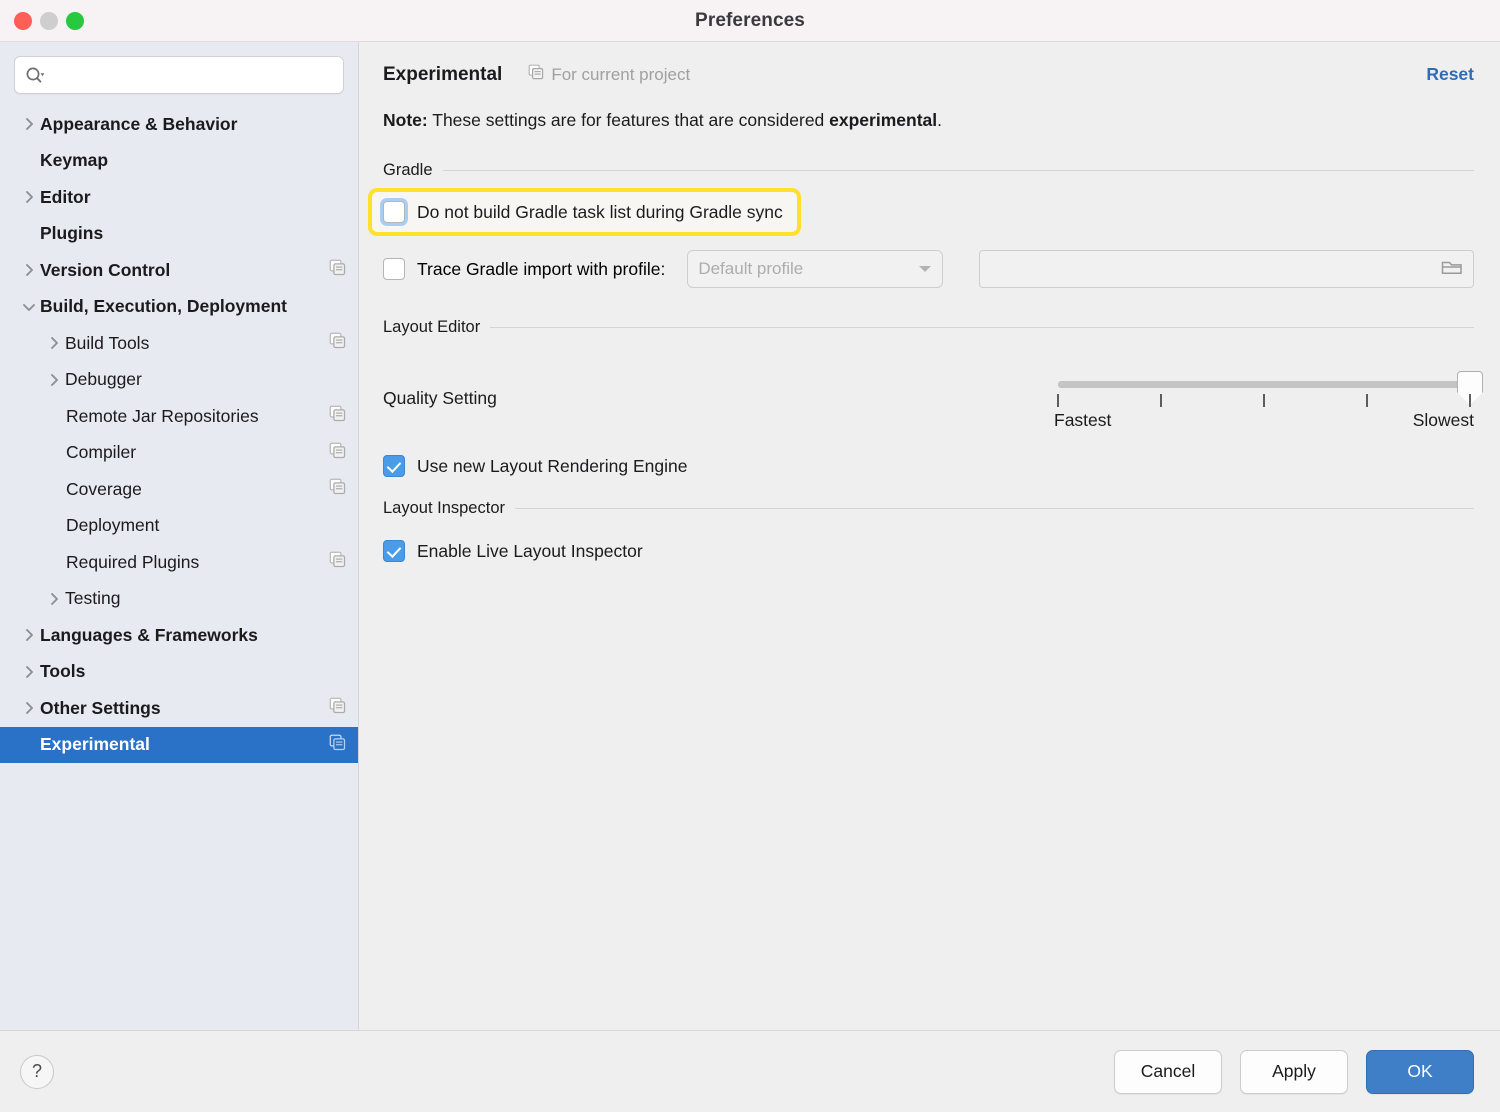  I want to click on sidebar-item-editor: Editor, so click(179, 197).